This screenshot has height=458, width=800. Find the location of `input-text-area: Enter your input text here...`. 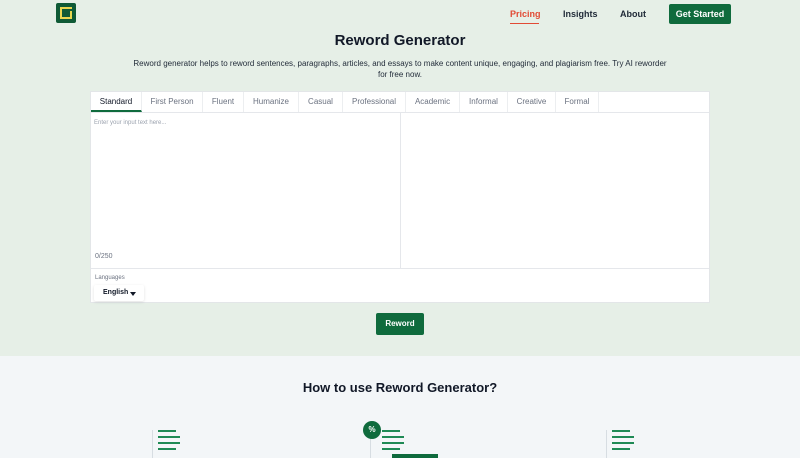

input-text-area: Enter your input text here... is located at coordinates (130, 123).